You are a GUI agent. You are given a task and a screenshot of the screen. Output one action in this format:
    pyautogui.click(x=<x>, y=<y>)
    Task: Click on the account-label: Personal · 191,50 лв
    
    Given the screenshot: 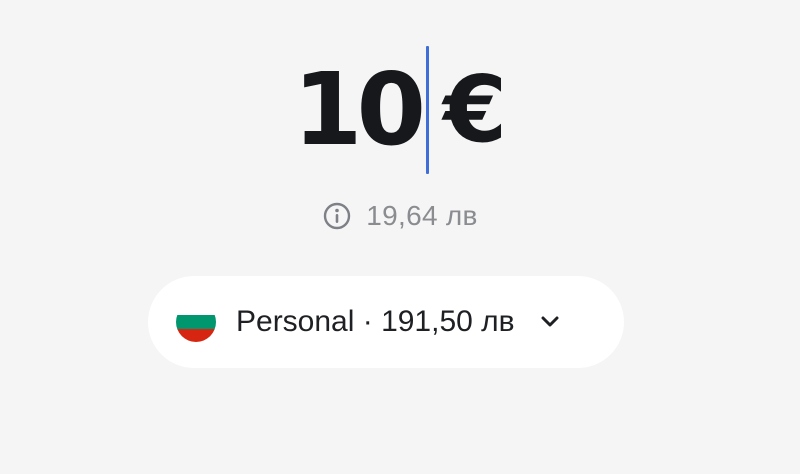 What is the action you would take?
    pyautogui.click(x=375, y=321)
    